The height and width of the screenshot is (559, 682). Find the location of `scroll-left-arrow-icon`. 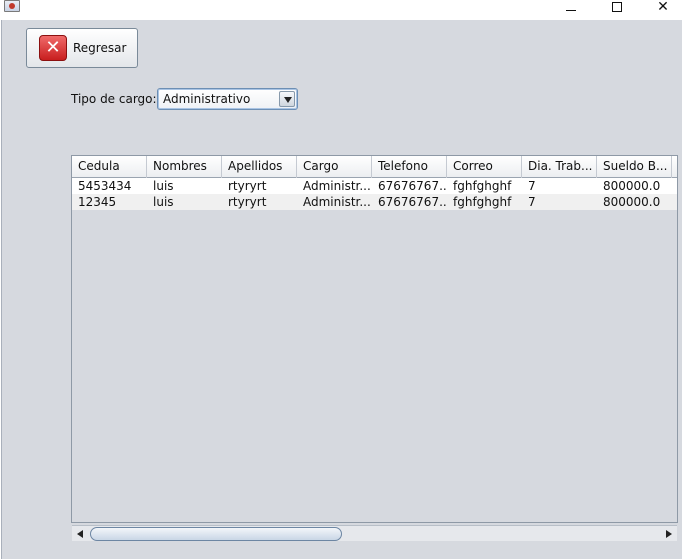

scroll-left-arrow-icon is located at coordinates (80, 534).